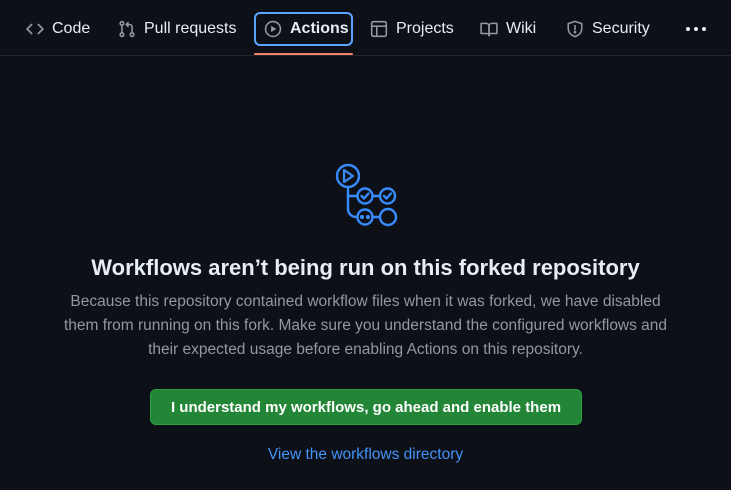  What do you see at coordinates (521, 28) in the screenshot?
I see `tab-wiki-label: Wiki` at bounding box center [521, 28].